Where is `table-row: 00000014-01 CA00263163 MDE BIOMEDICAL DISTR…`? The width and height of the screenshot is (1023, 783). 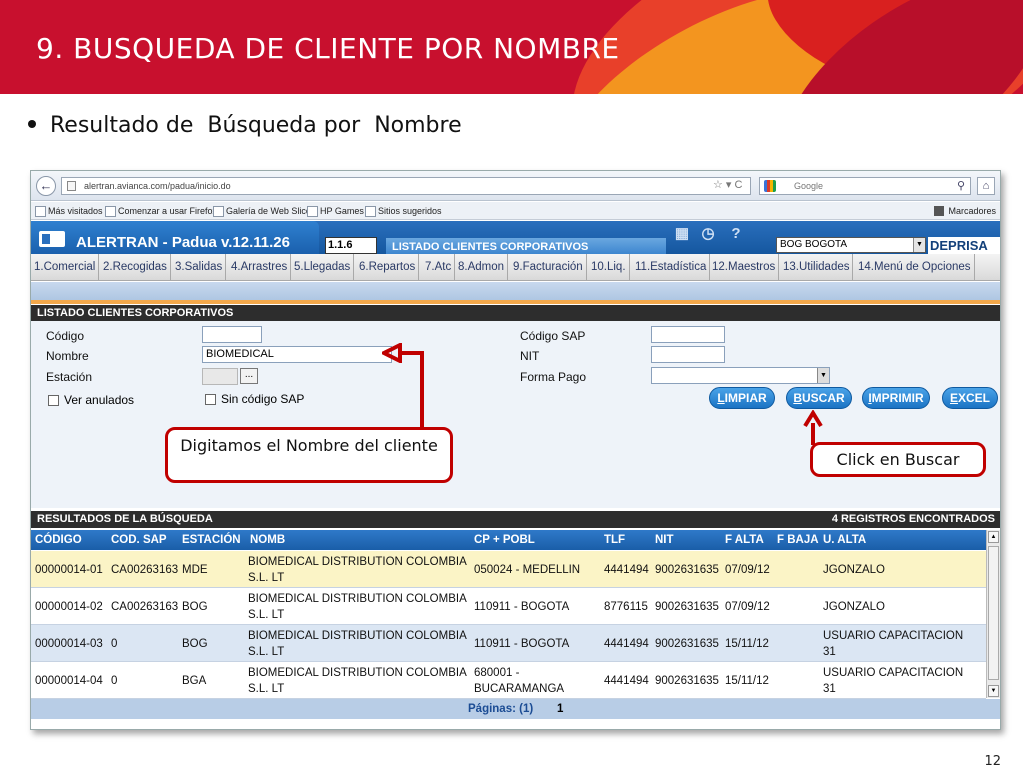 table-row: 00000014-01 CA00263163 MDE BIOMEDICAL DISTR… is located at coordinates (508, 569).